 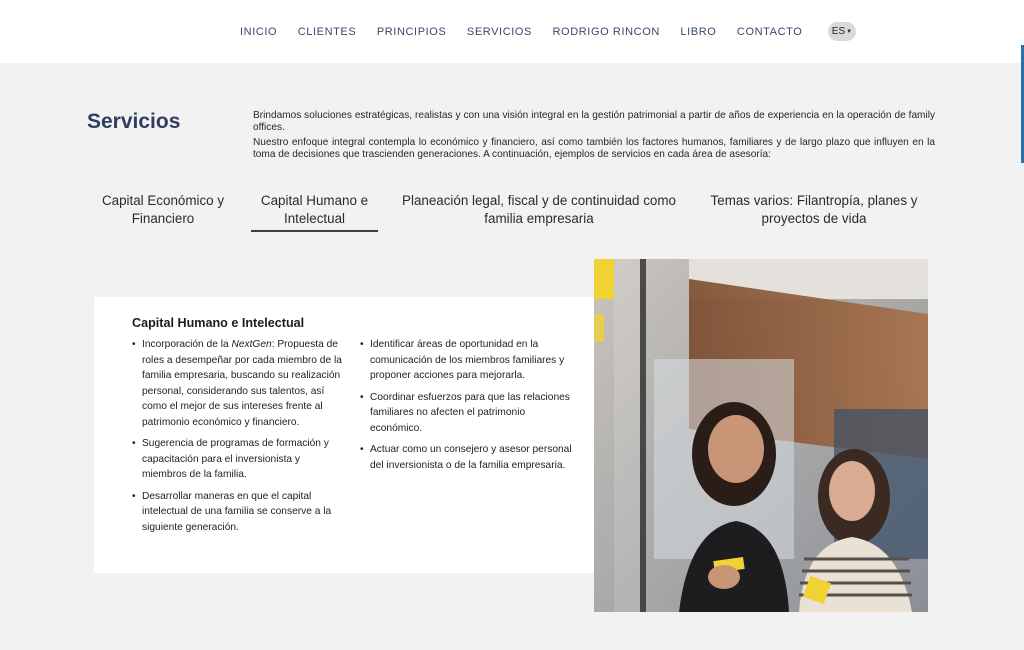 What do you see at coordinates (314, 218) in the screenshot?
I see `tab-label-line: Intelectual` at bounding box center [314, 218].